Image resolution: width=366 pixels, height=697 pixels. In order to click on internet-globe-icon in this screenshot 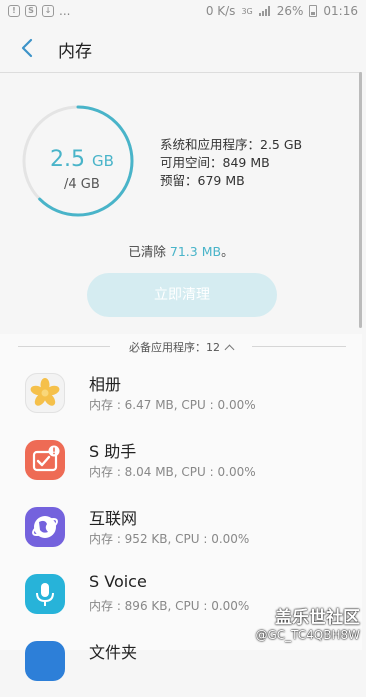, I will do `click(45, 527)`.